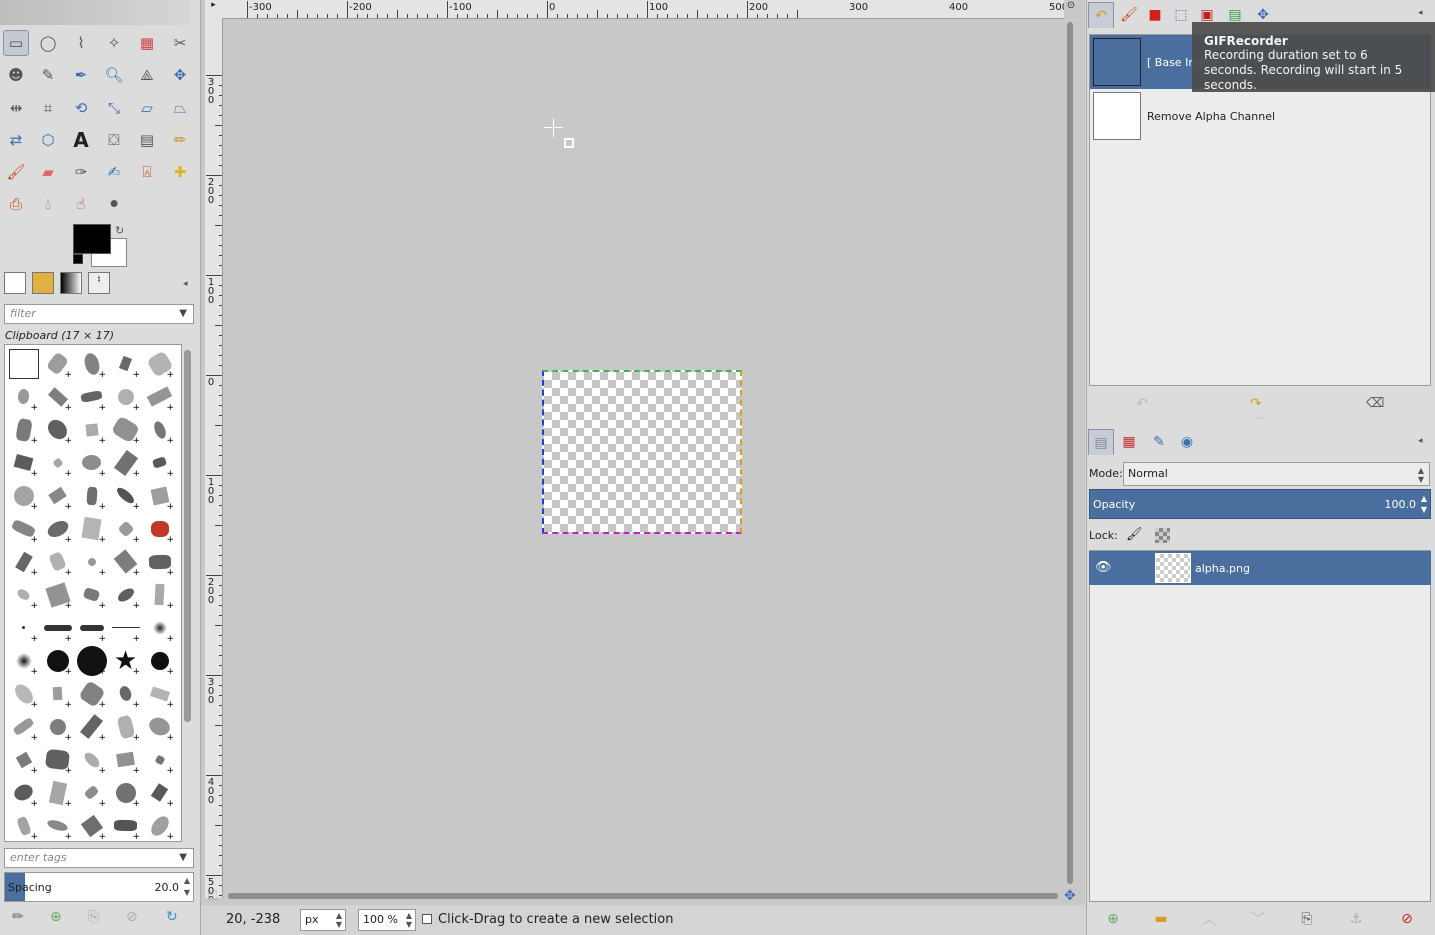 The width and height of the screenshot is (1435, 935). I want to click on list-item: 👁︎ alpha.png, so click(1260, 568).